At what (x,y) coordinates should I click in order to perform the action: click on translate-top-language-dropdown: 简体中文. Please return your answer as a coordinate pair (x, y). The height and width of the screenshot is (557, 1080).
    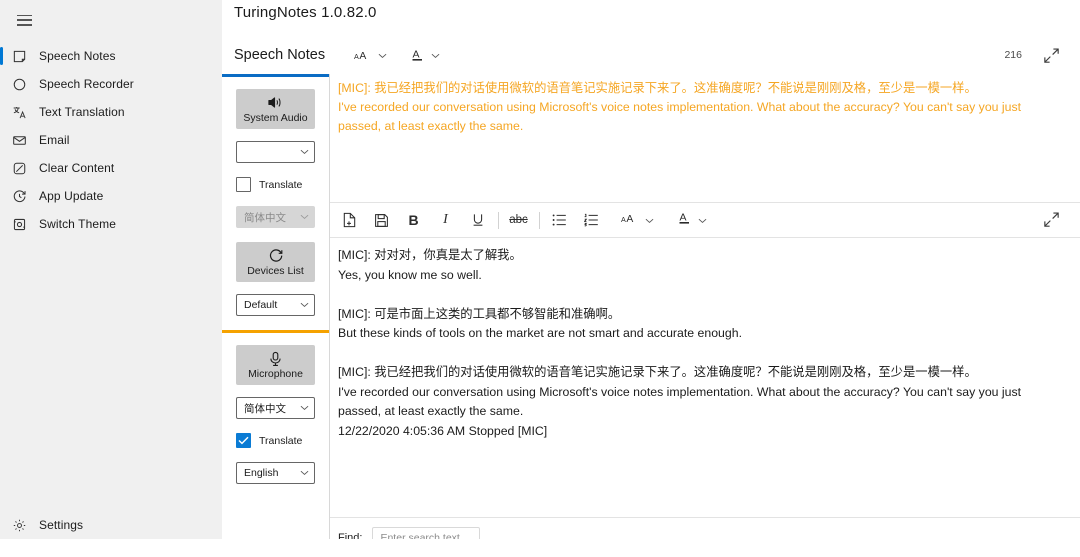
    Looking at the image, I should click on (275, 217).